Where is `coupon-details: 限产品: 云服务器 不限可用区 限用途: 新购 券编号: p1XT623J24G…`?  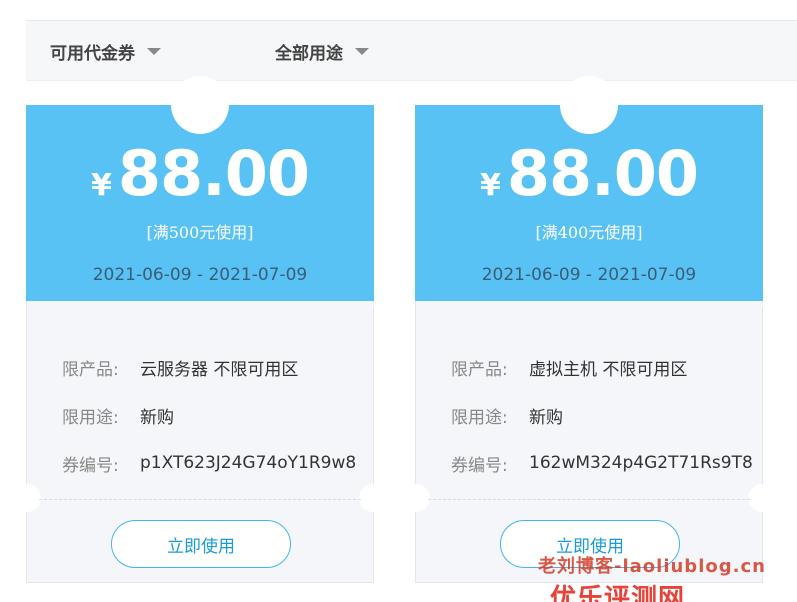
coupon-details: 限产品: 云服务器 不限可用区 限用途: 新购 券编号: p1XT623J24G… is located at coordinates (217, 415).